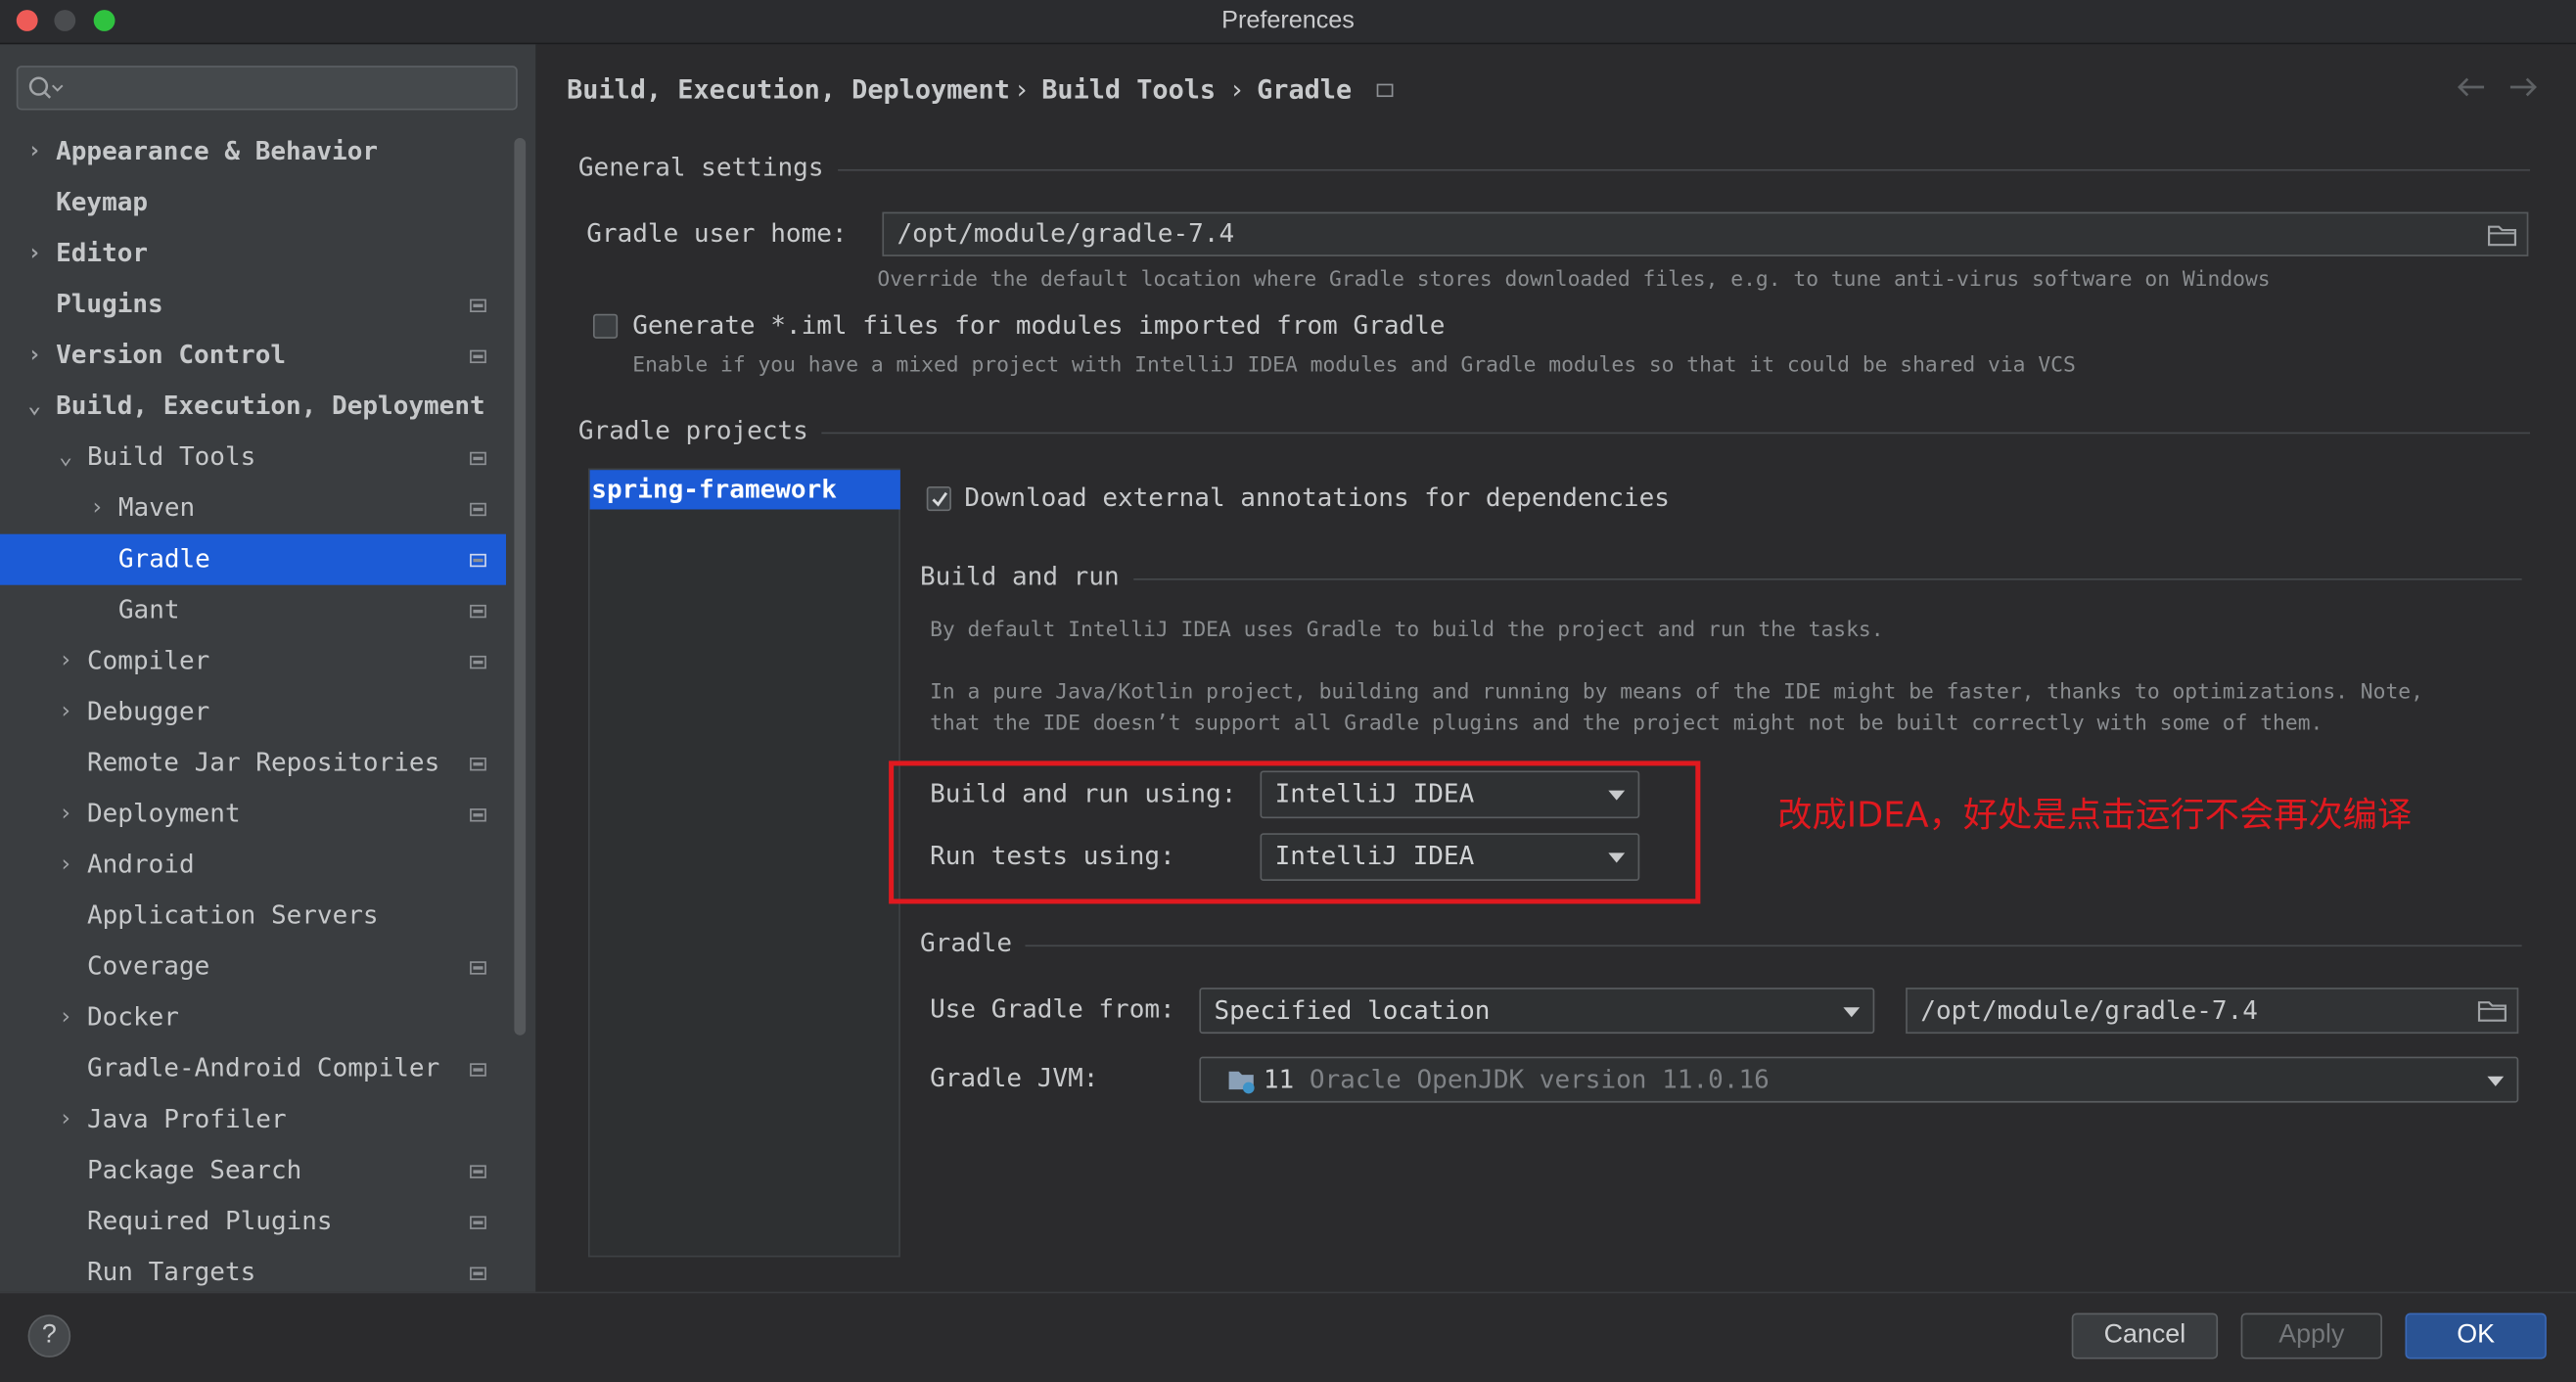 This screenshot has height=1382, width=2576. What do you see at coordinates (253, 304) in the screenshot?
I see `sidebar-item: Plugins` at bounding box center [253, 304].